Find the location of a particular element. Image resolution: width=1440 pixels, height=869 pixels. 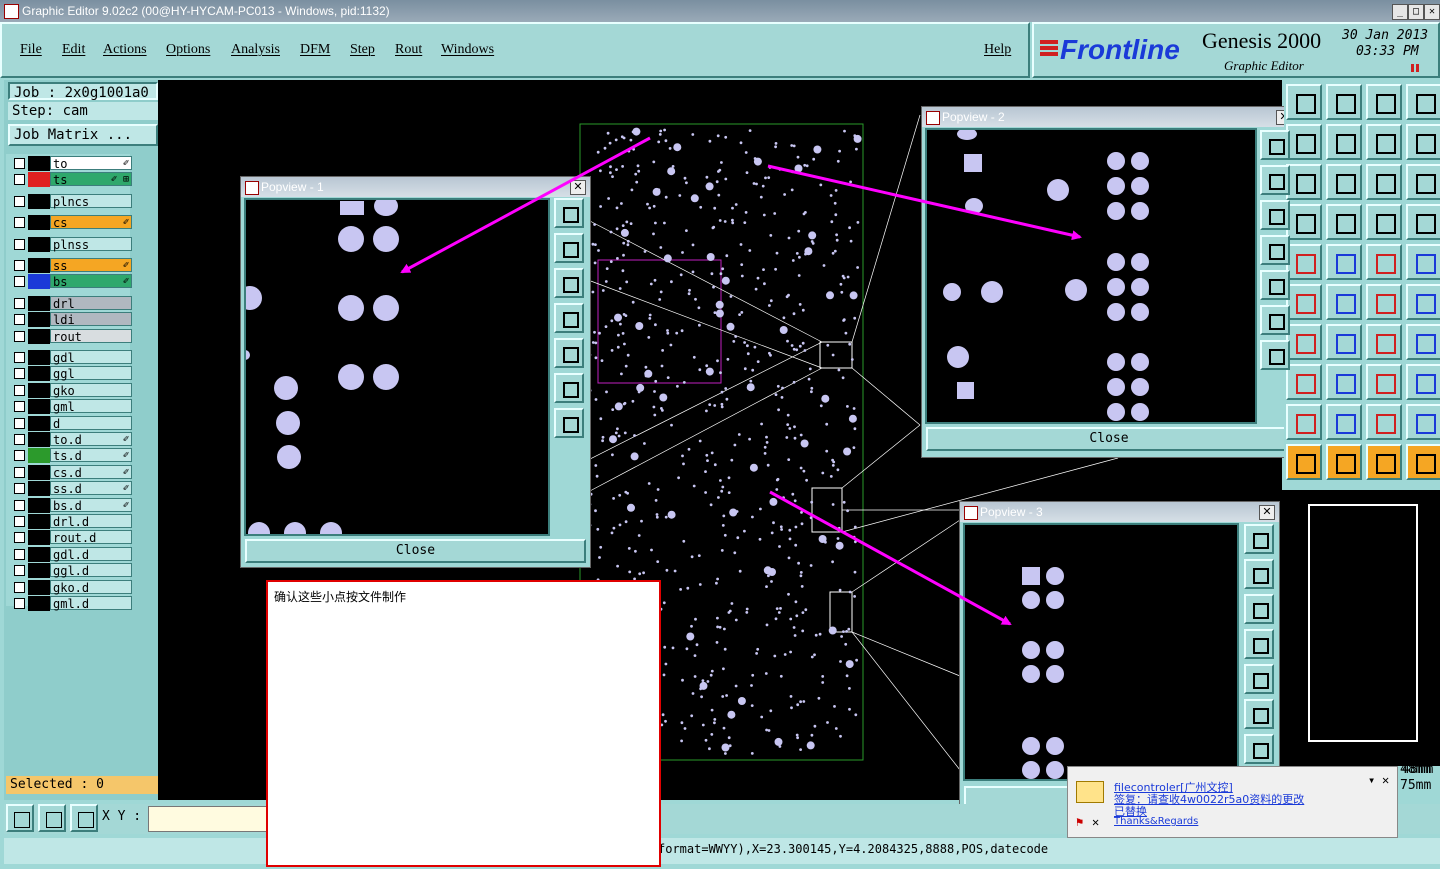

layer-row: plnss is located at coordinates (72, 244).